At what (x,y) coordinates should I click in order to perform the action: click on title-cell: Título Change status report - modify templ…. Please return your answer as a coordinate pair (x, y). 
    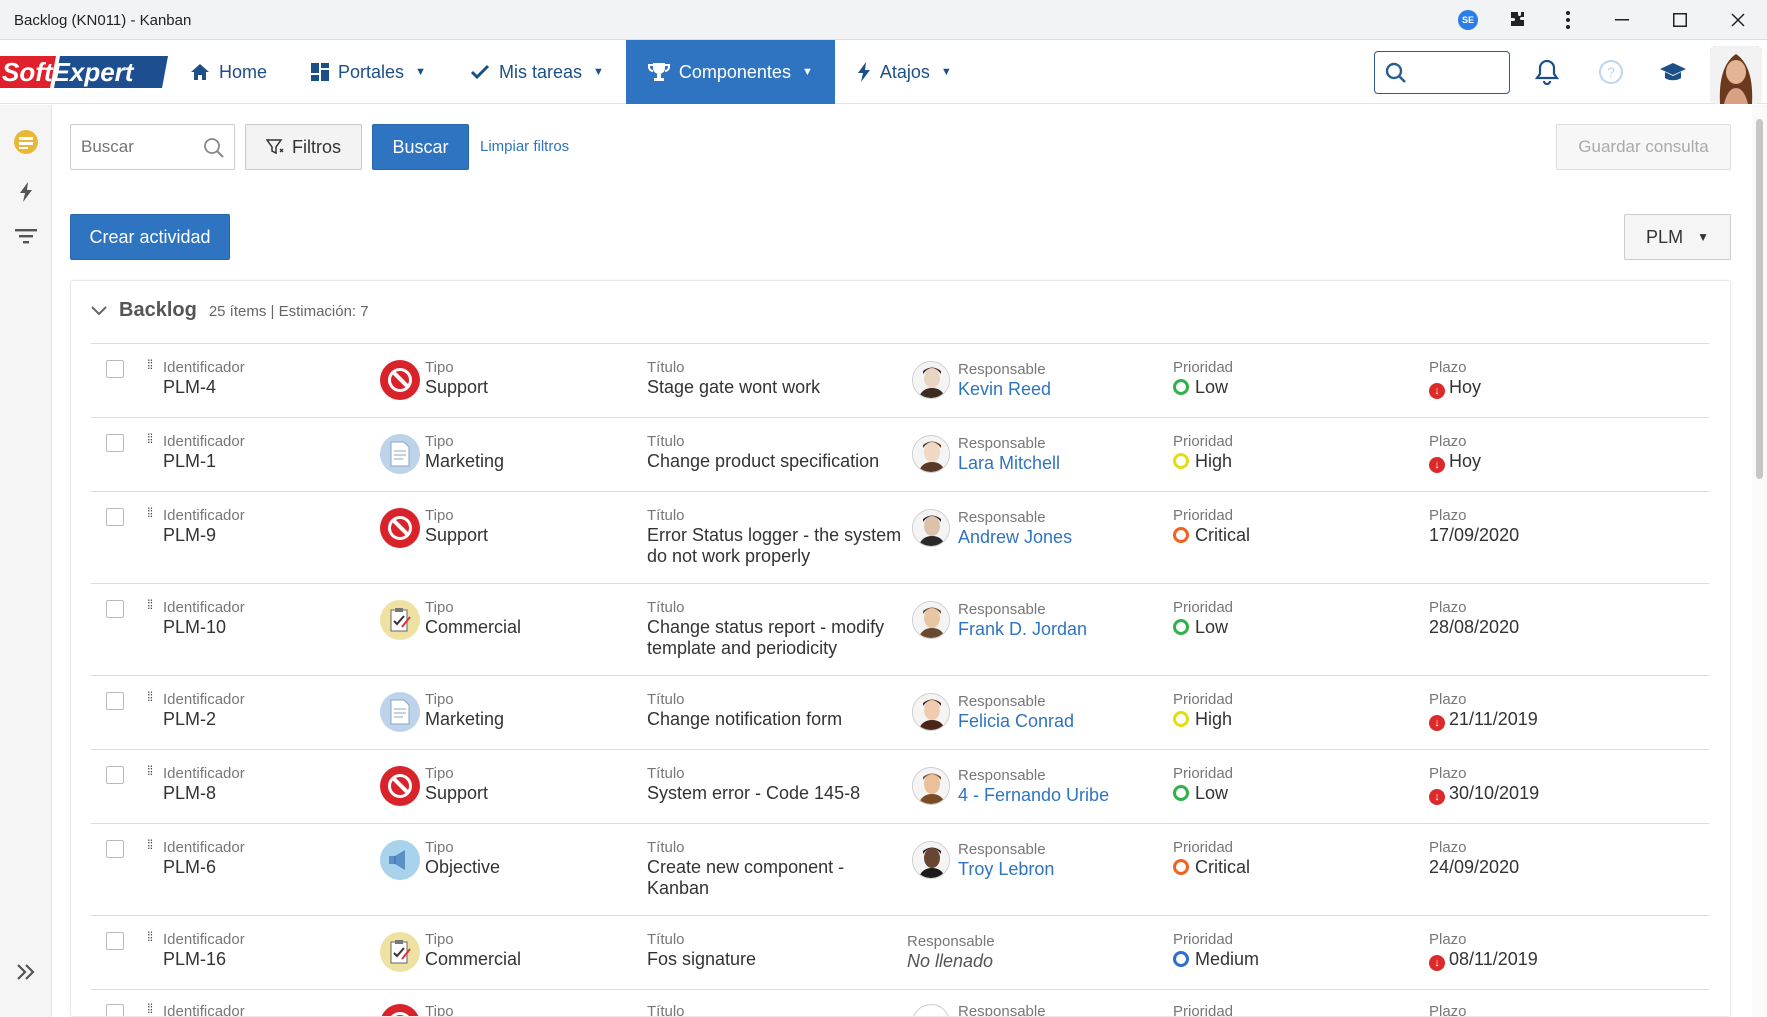
    Looking at the image, I should click on (765, 629).